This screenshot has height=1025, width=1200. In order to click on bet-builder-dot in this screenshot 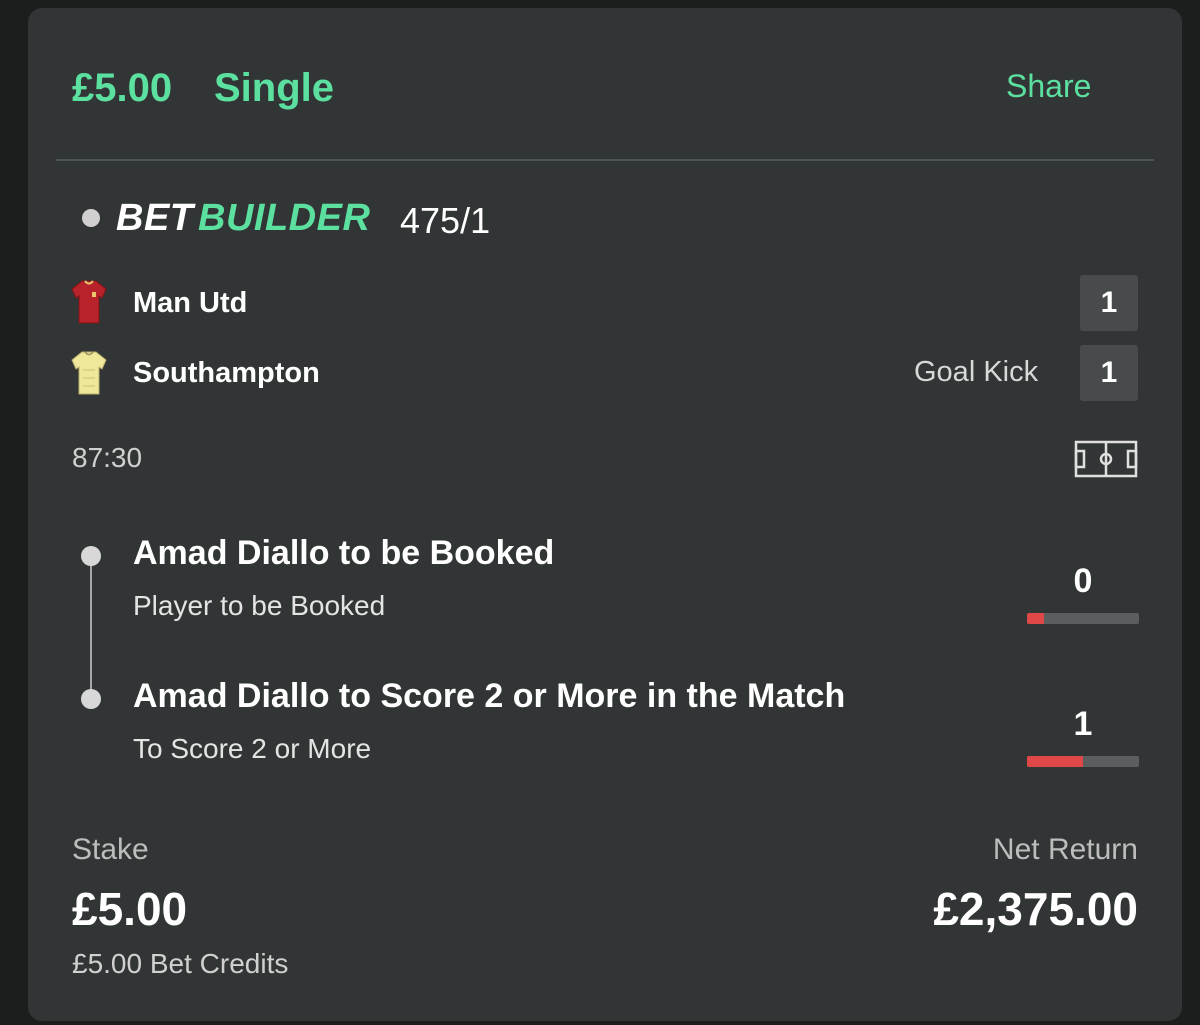, I will do `click(91, 218)`.